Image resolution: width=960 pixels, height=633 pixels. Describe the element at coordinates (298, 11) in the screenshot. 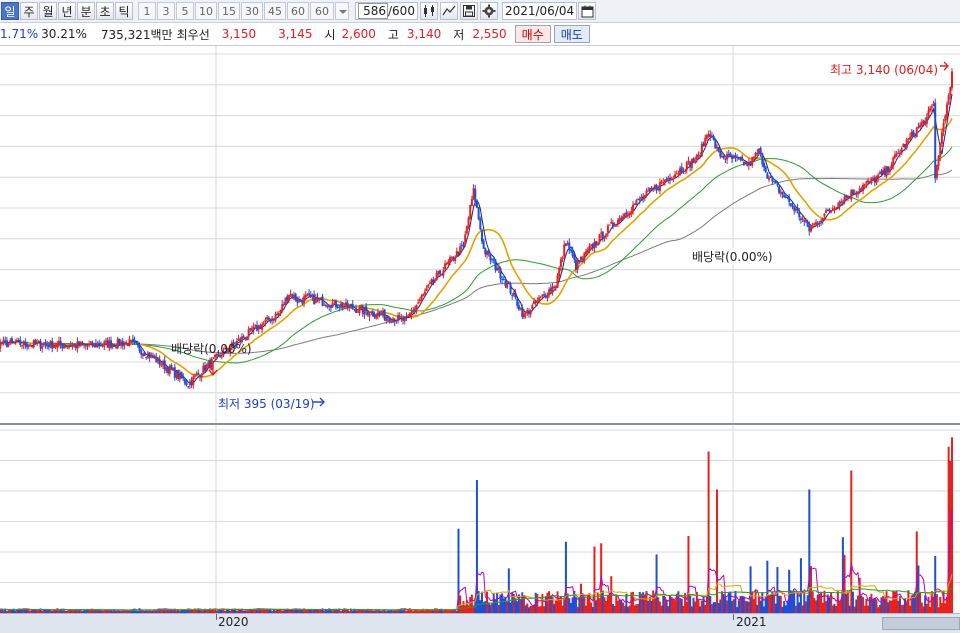

I see `interval-button-60: 60` at that location.